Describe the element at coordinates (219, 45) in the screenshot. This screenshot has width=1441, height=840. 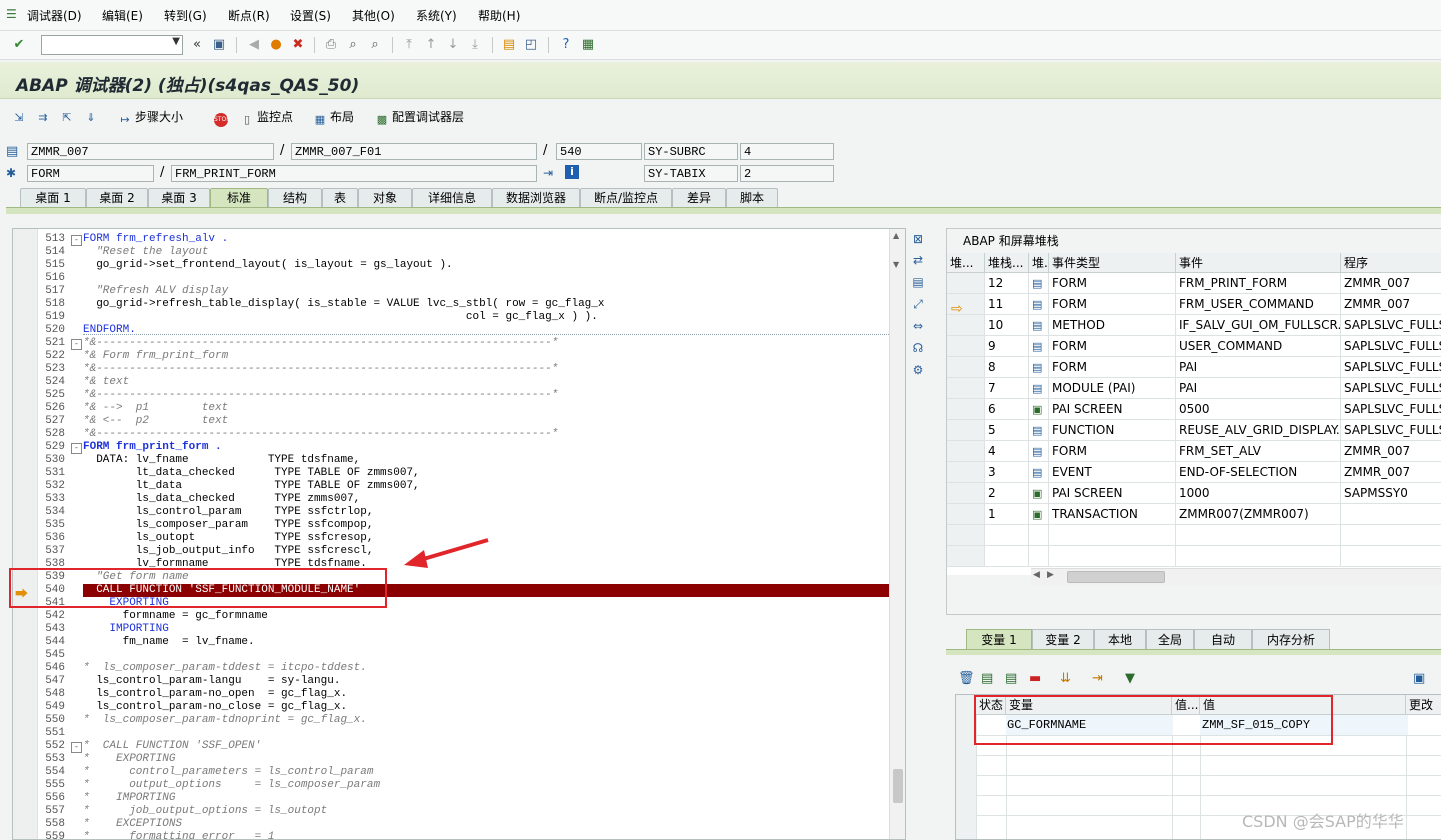
I see `save-icon: ▣` at that location.